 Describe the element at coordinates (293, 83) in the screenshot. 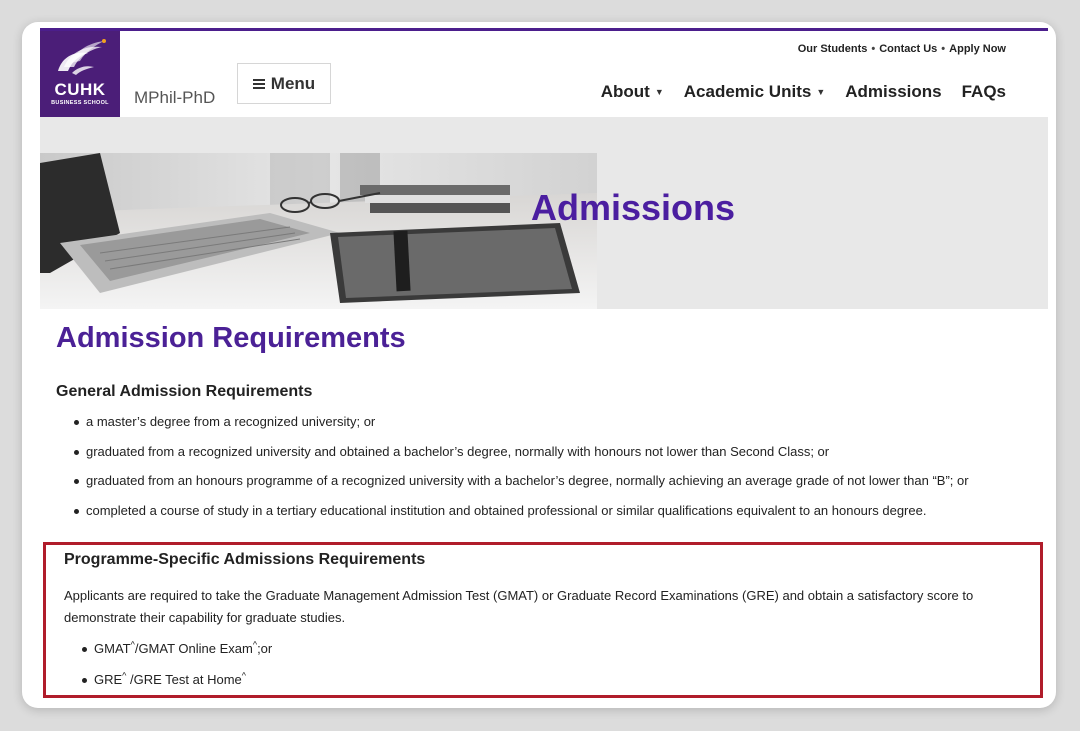

I see `menu-label: Menu` at that location.